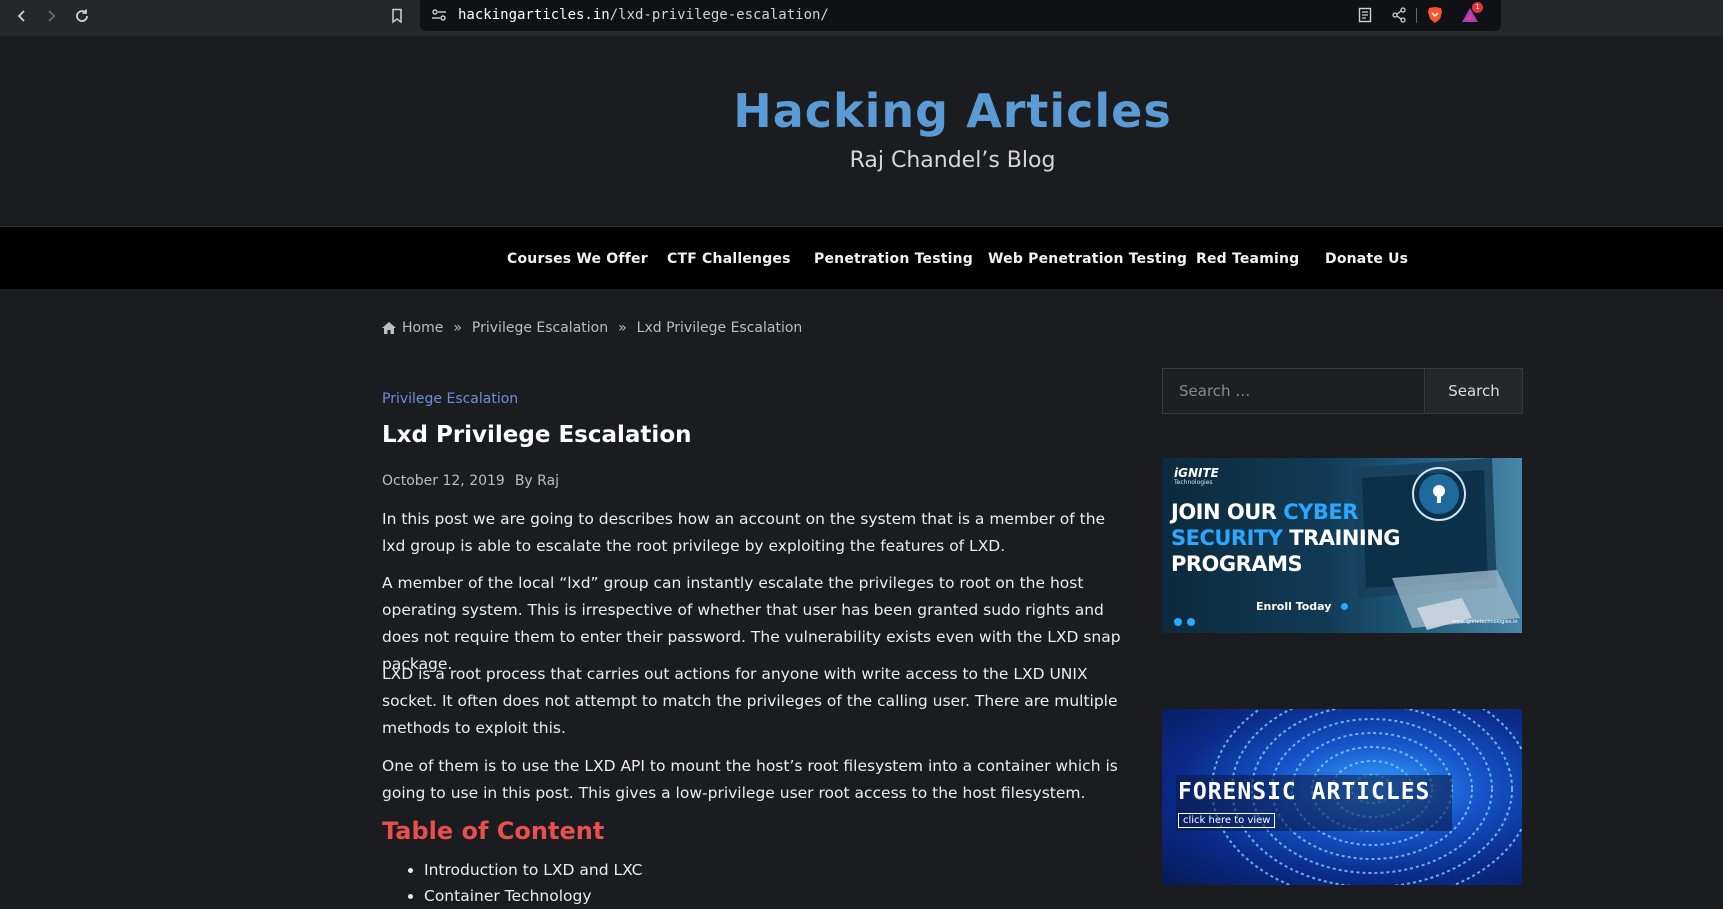 The height and width of the screenshot is (909, 1723). I want to click on enroll-today-label: Enroll Today, so click(1294, 606).